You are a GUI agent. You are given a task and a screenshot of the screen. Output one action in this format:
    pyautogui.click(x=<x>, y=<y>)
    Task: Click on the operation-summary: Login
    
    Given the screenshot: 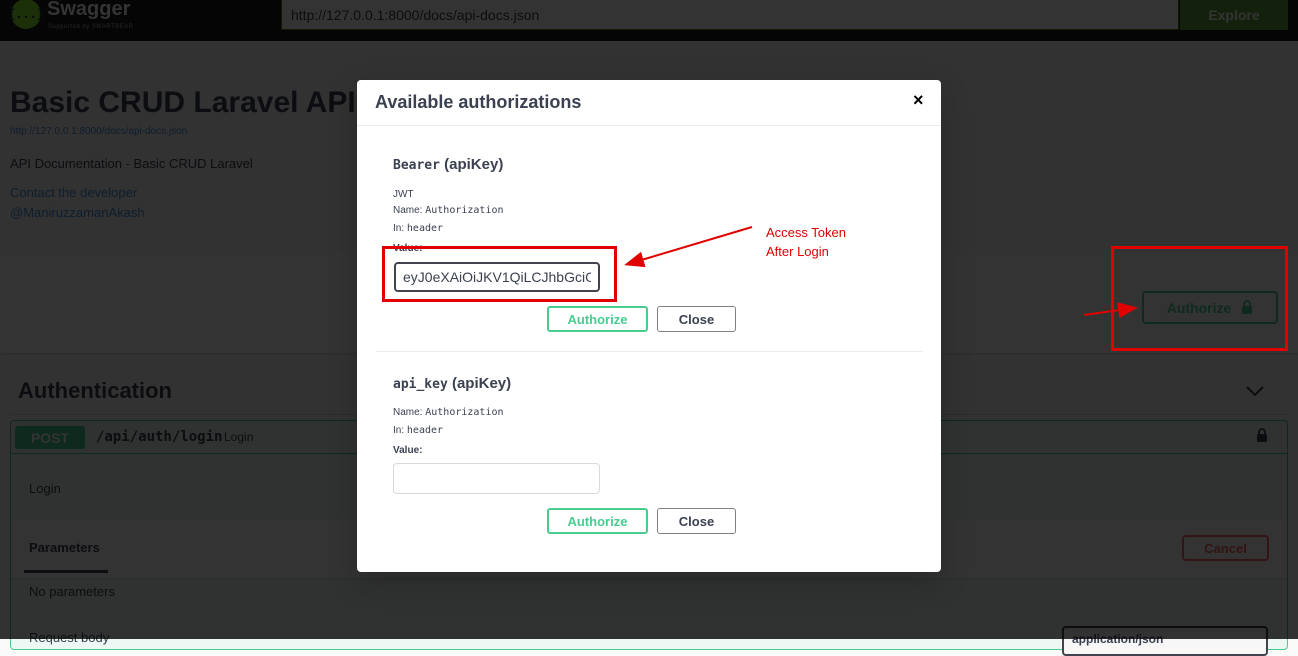 What is the action you would take?
    pyautogui.click(x=238, y=437)
    